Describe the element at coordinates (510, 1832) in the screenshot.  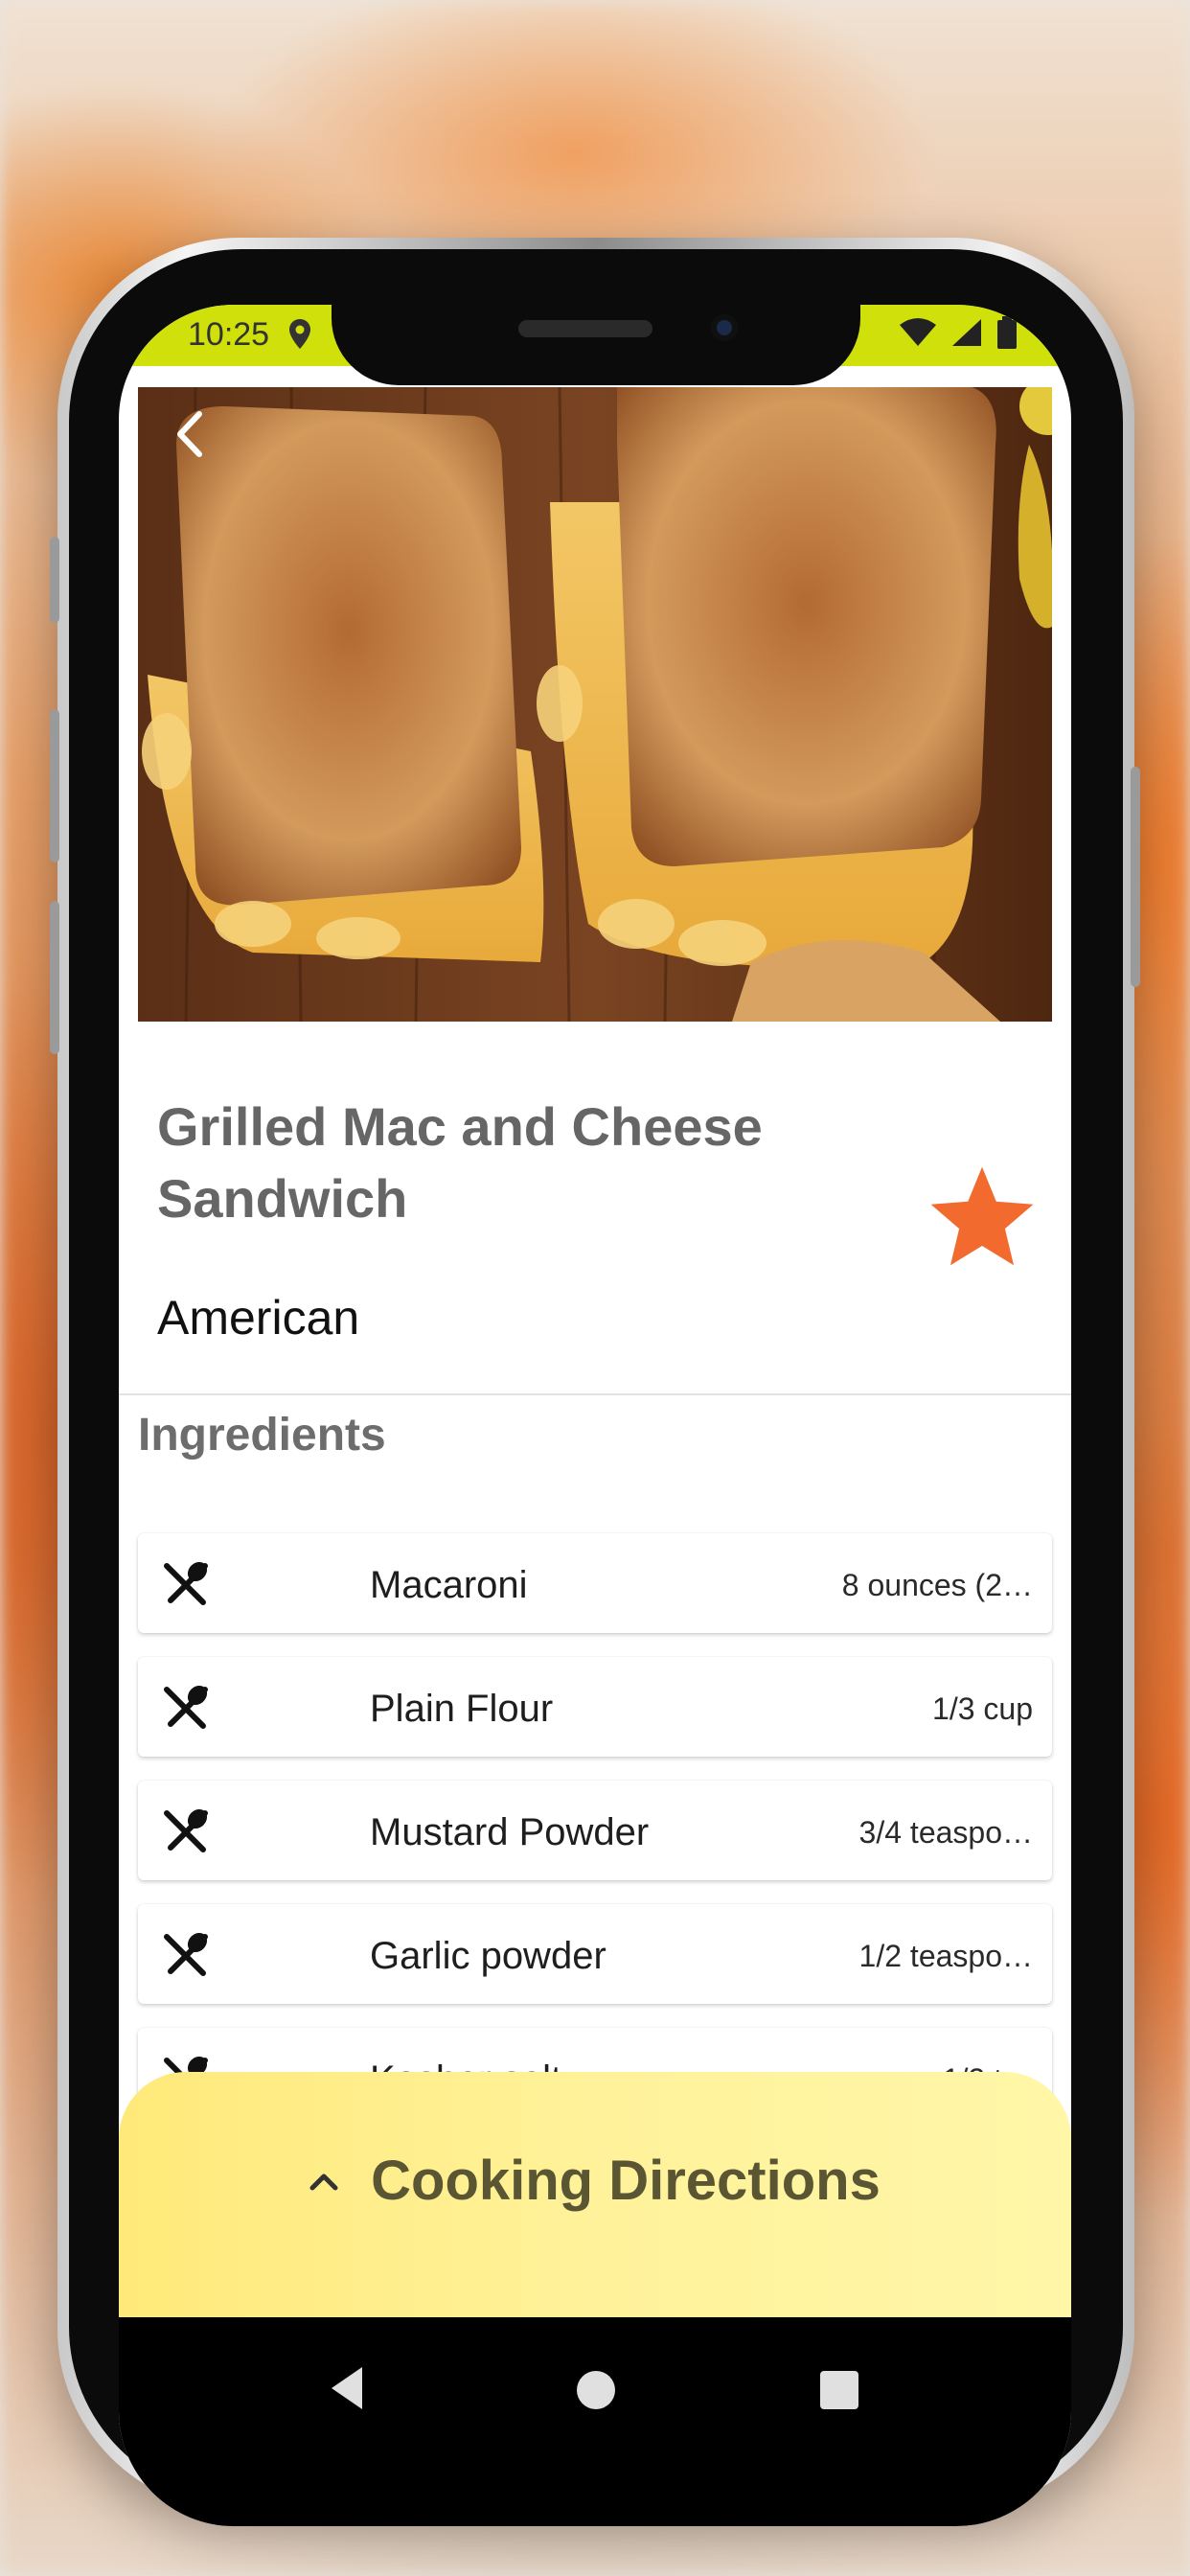
I see `ingredient-name: Mustard Powder` at that location.